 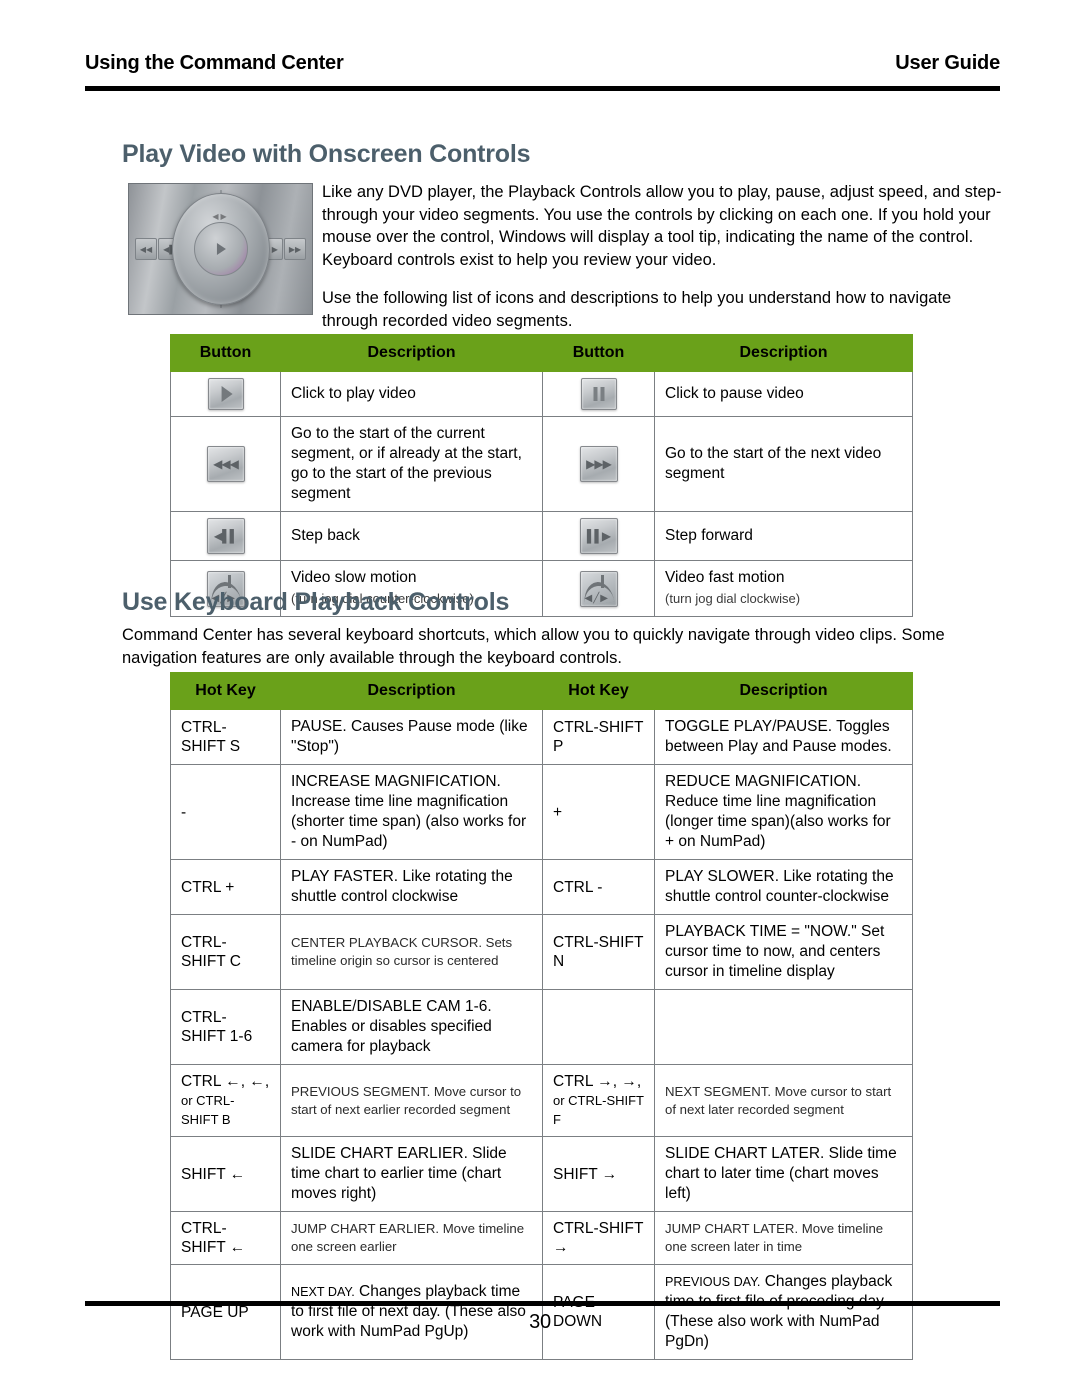 What do you see at coordinates (783, 691) in the screenshot?
I see `hotkey-table-header-description-right: Description` at bounding box center [783, 691].